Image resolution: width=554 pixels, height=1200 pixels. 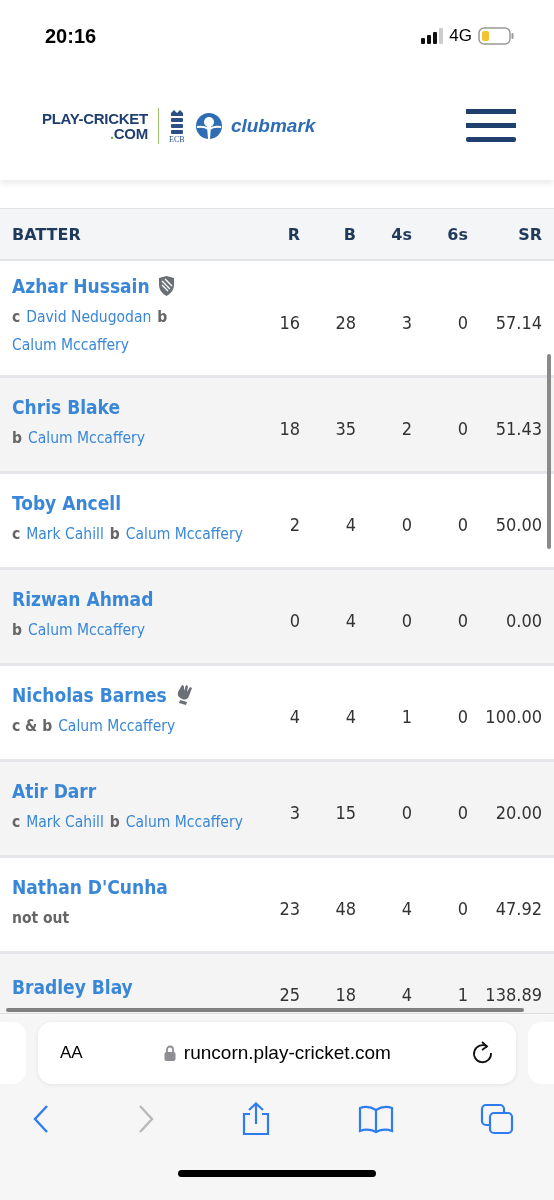 I want to click on back-icon, so click(x=41, y=1119).